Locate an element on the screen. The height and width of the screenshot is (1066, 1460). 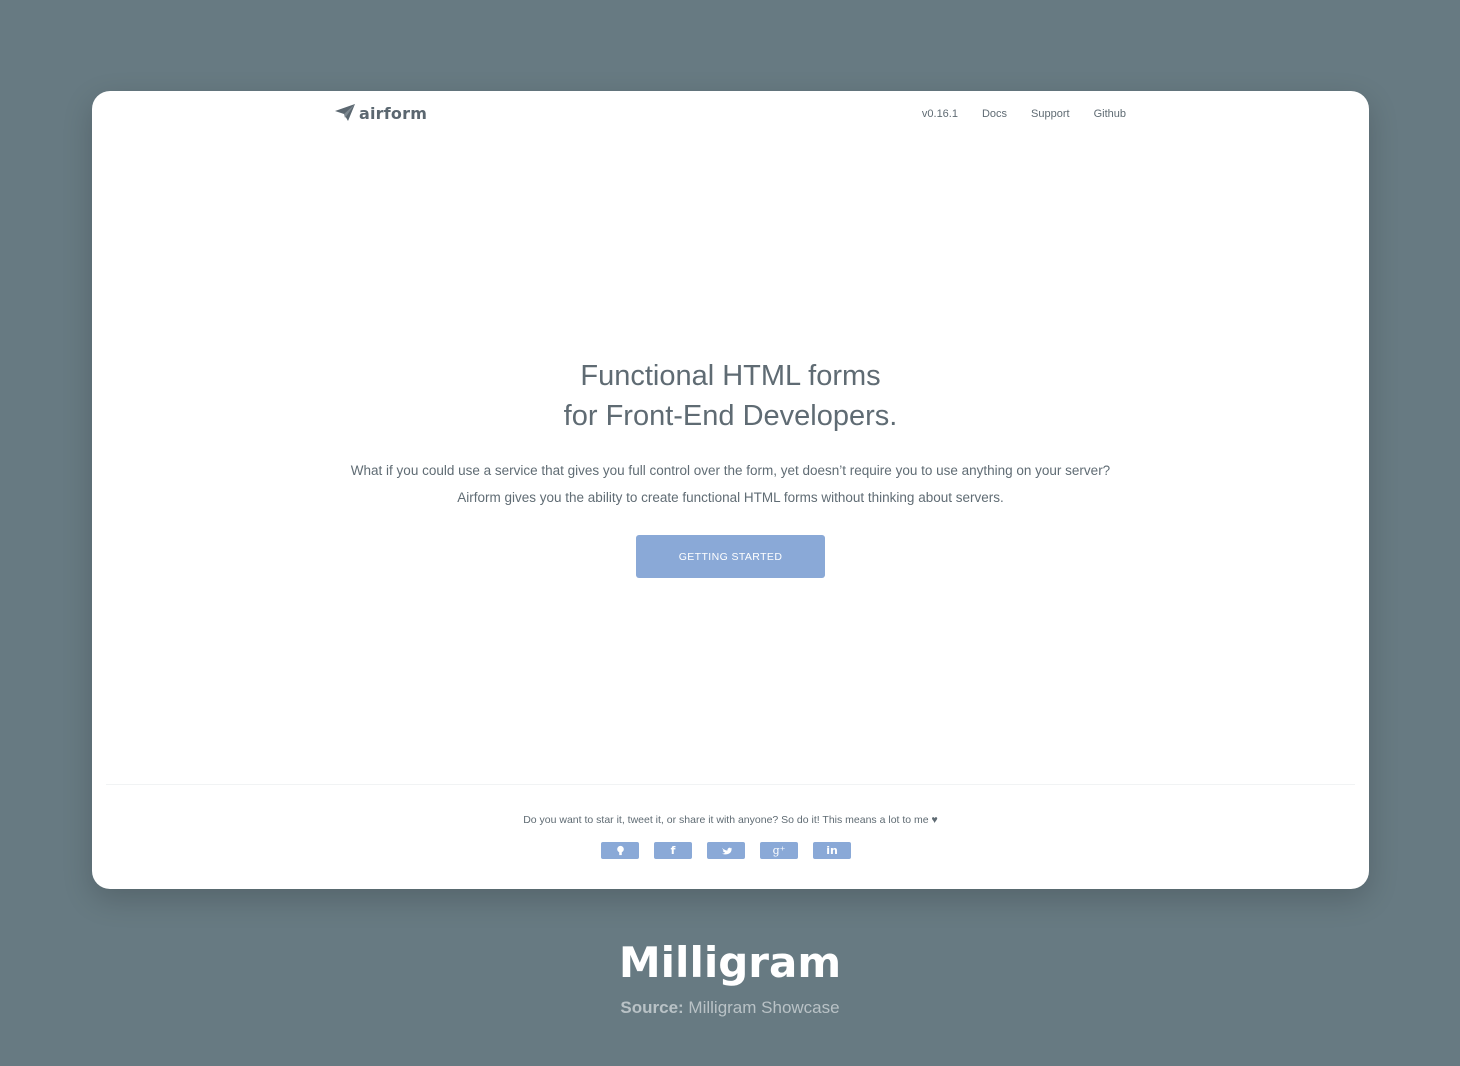
google-plus-share-button: g⁺ is located at coordinates (779, 850).